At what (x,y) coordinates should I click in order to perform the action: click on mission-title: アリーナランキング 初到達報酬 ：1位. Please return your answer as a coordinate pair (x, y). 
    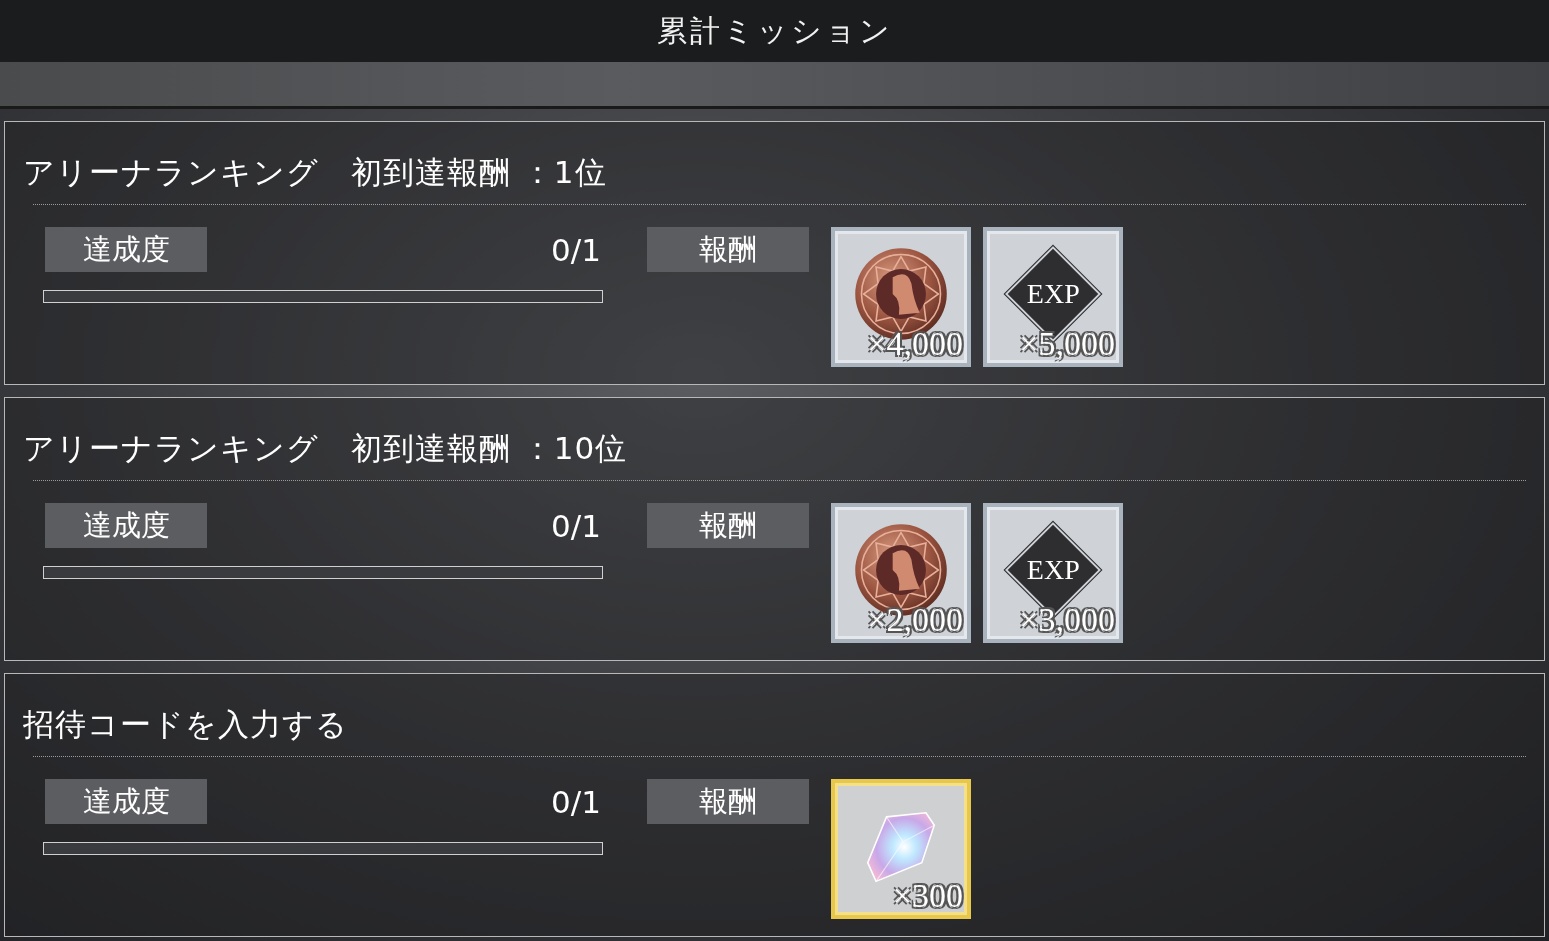
    Looking at the image, I should click on (315, 172).